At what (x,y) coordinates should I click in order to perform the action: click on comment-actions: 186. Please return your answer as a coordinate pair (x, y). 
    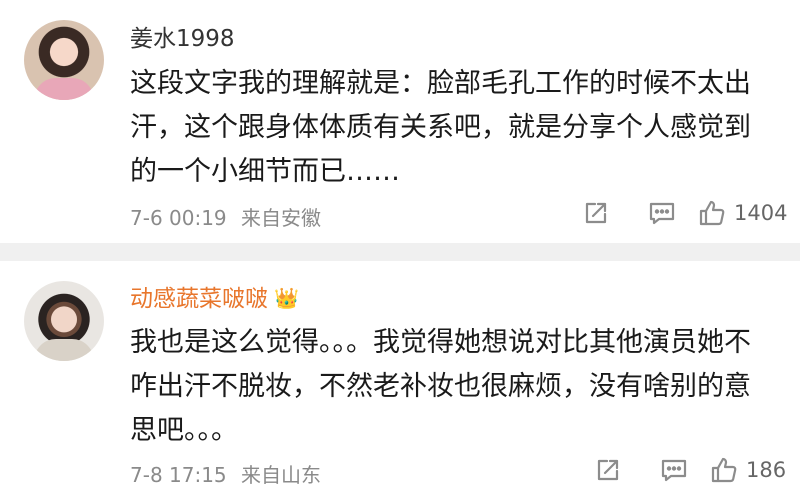
    Looking at the image, I should click on (684, 470).